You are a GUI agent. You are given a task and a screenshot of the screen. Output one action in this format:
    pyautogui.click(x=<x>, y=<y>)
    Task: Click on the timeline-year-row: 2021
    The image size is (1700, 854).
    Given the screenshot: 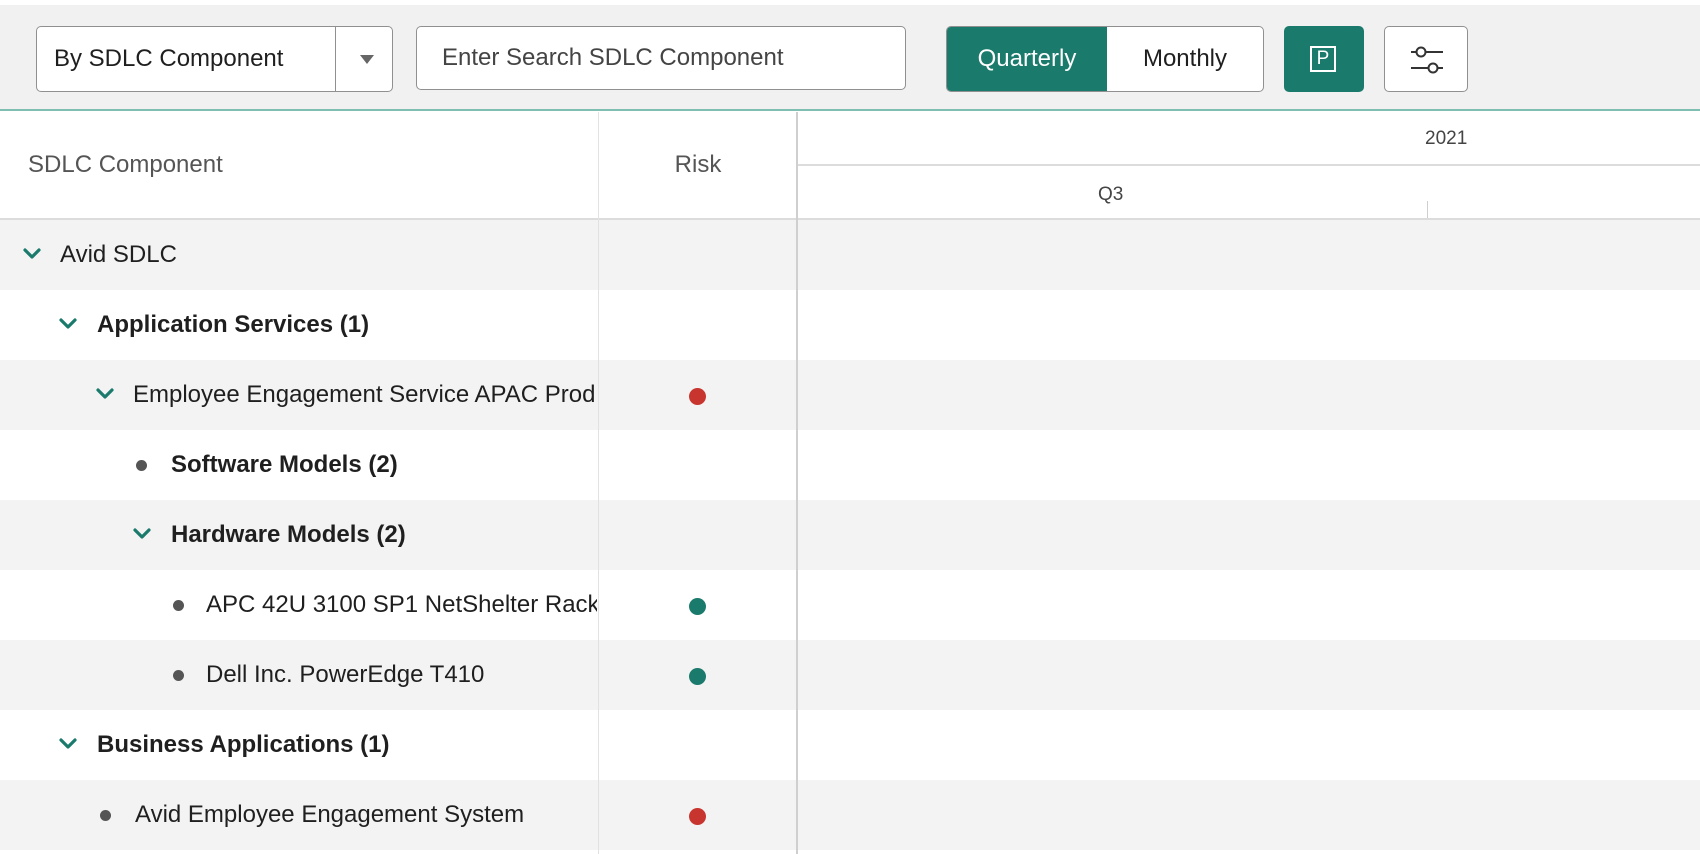 What is the action you would take?
    pyautogui.click(x=1249, y=139)
    